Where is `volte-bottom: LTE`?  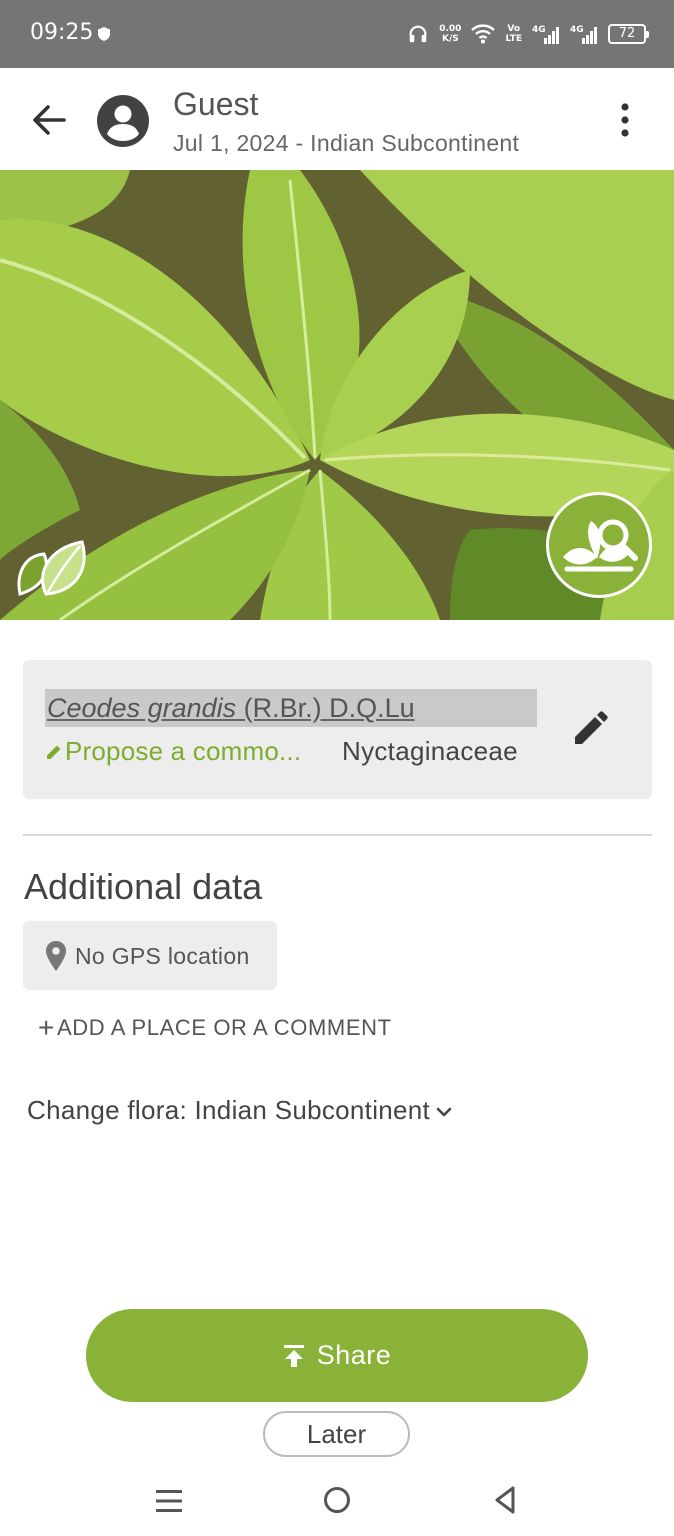 volte-bottom: LTE is located at coordinates (513, 39).